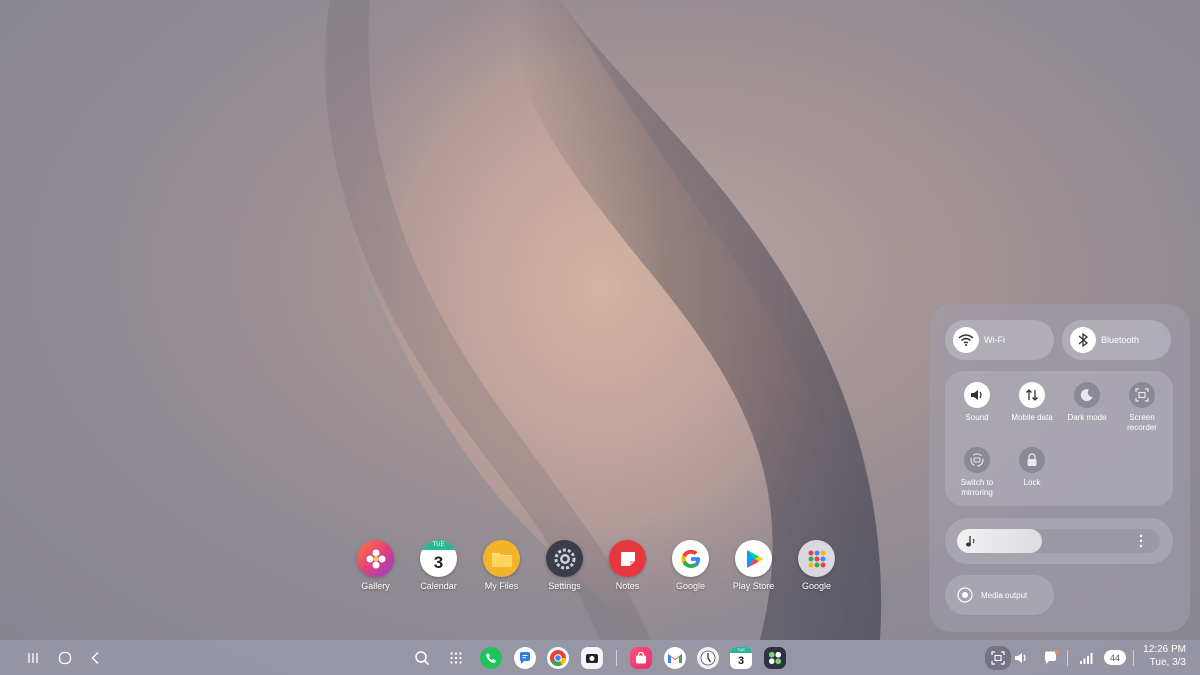  Describe the element at coordinates (741, 661) in the screenshot. I see `calendar-taskbar-date: 3` at that location.